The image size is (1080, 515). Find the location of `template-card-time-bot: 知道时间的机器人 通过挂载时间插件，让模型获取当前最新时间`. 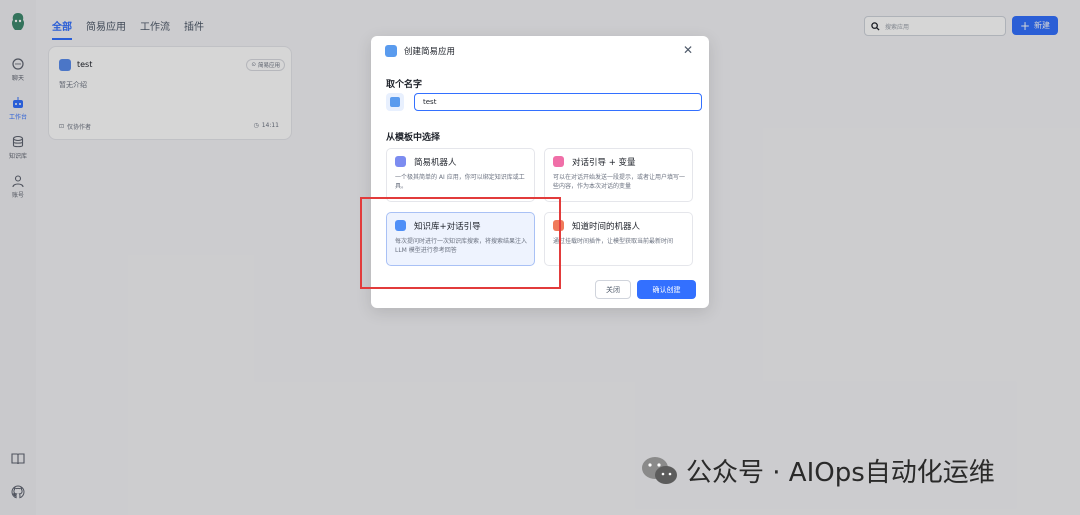

template-card-time-bot: 知道时间的机器人 通过挂载时间插件，让模型获取当前最新时间 is located at coordinates (618, 239).